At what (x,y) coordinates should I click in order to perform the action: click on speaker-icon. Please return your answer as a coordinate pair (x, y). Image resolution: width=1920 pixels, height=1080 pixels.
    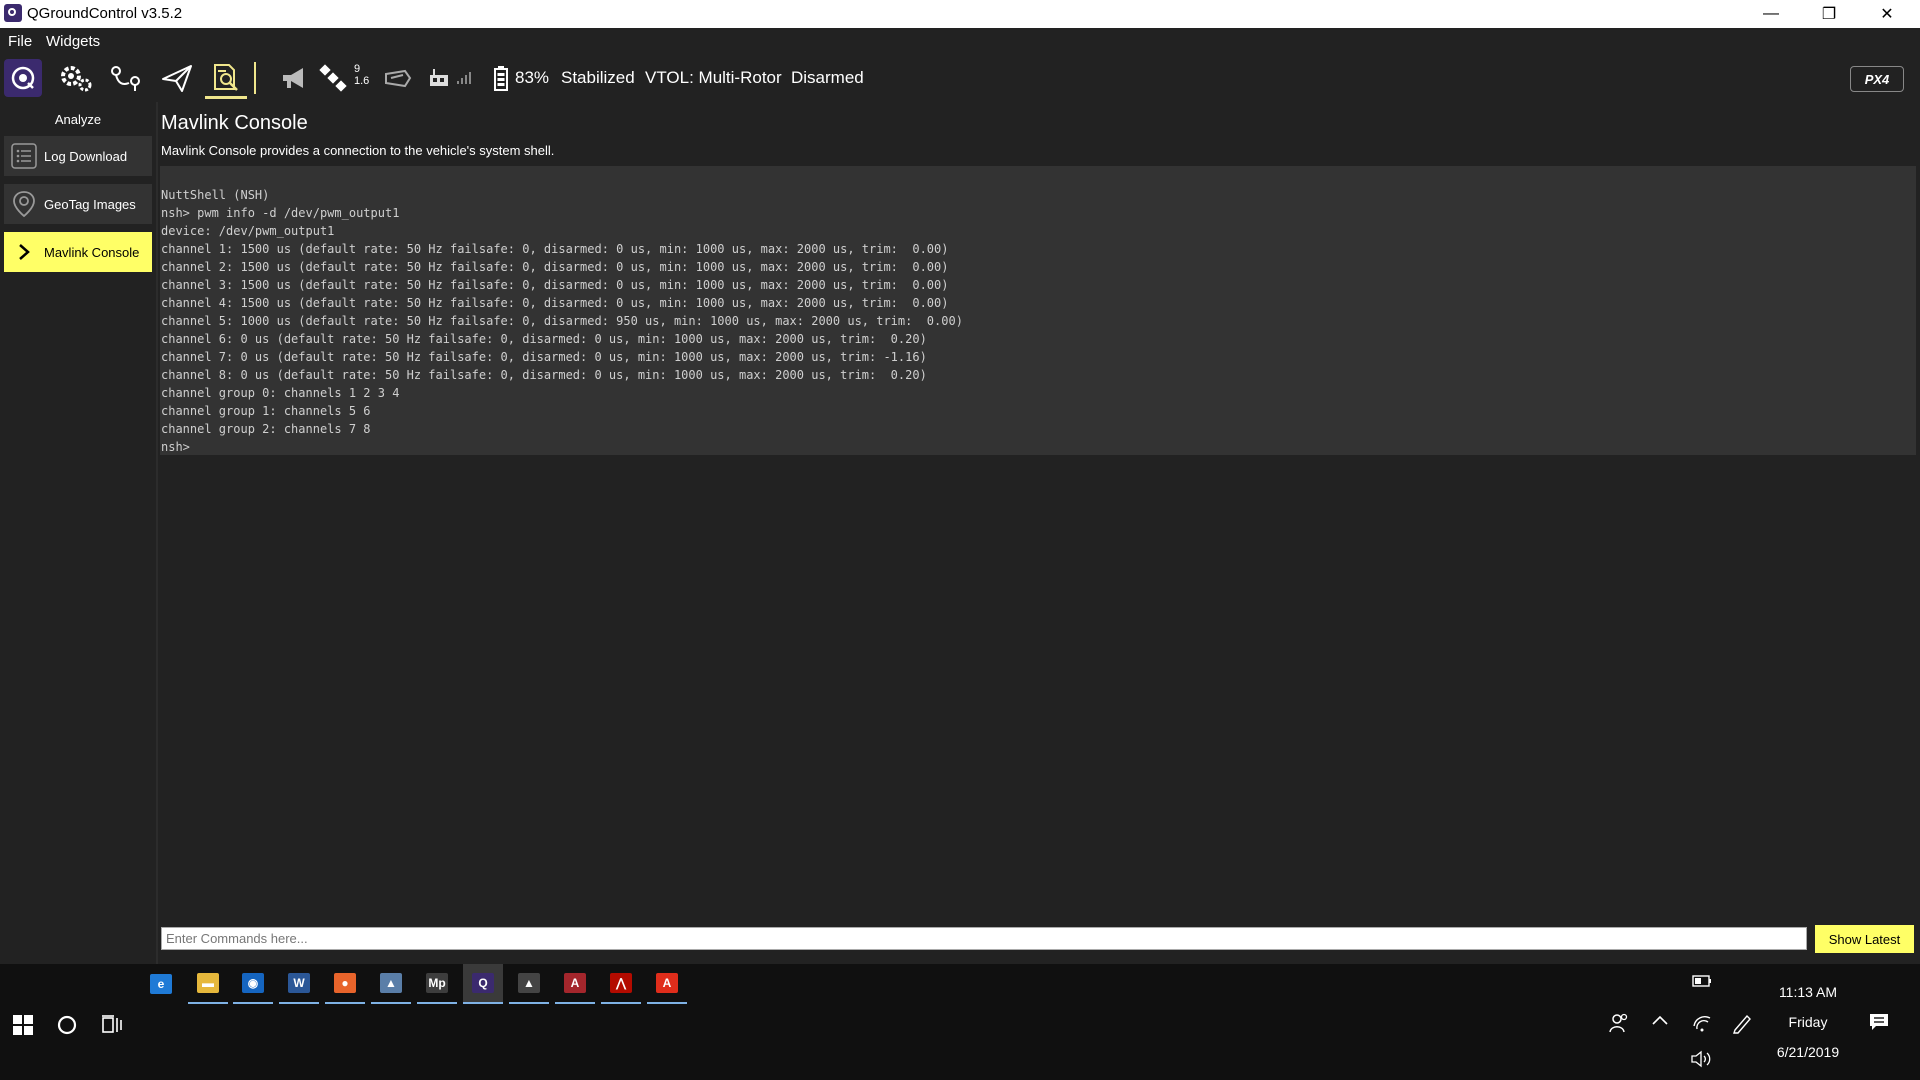
    Looking at the image, I should click on (1701, 1059).